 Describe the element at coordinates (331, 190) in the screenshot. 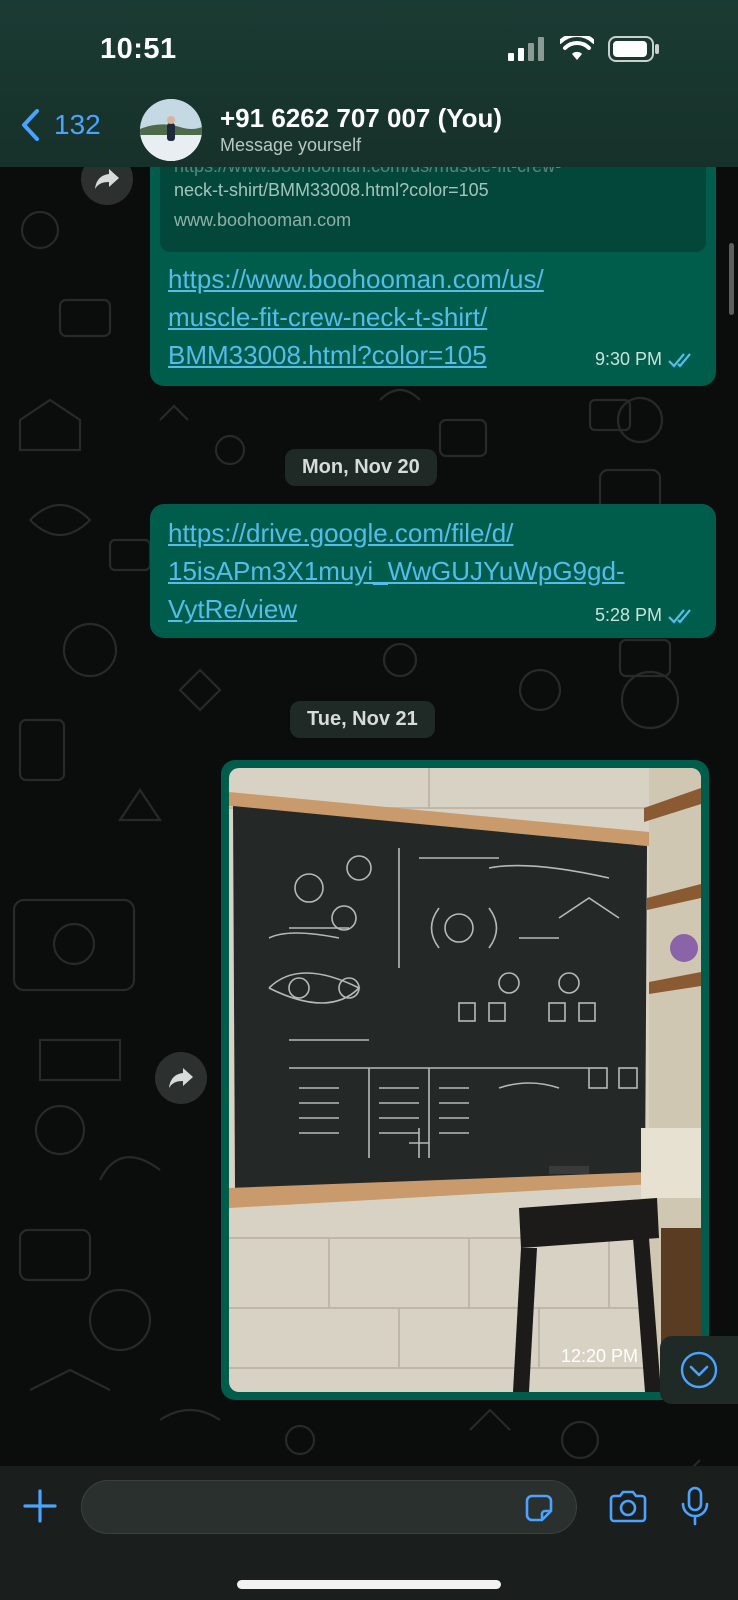

I see `preview-url-line-2: neck-t-shirt/BMM33008.html?color=105` at that location.